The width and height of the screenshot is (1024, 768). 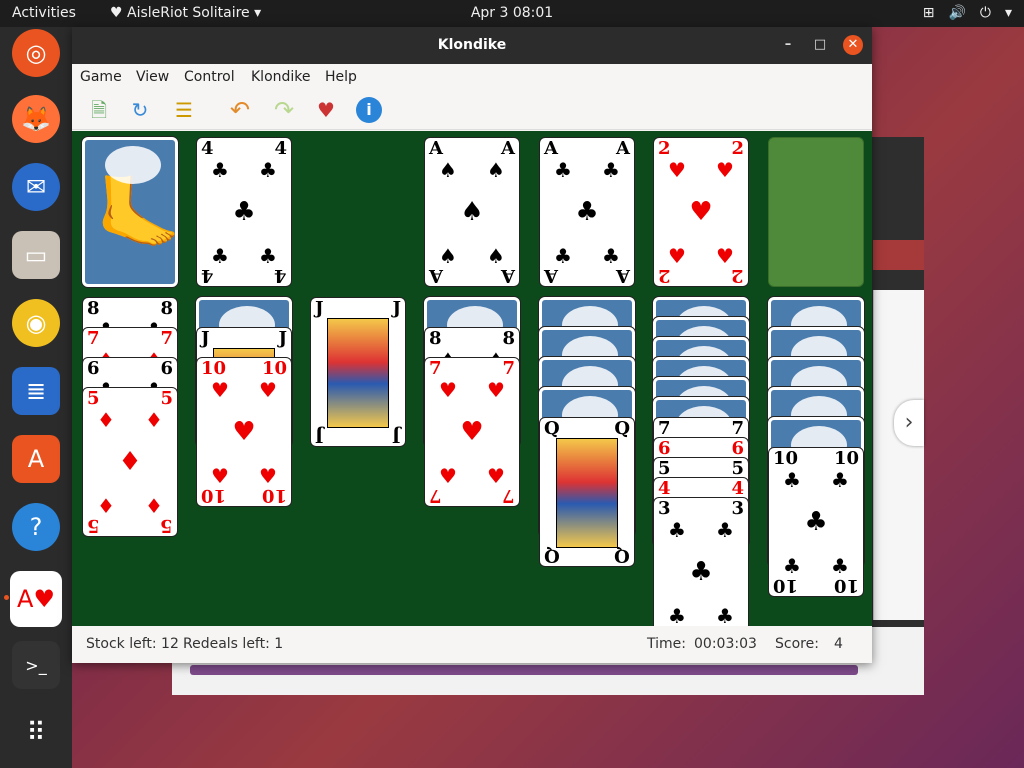 I want to click on suit-pip: ♦, so click(x=154, y=420).